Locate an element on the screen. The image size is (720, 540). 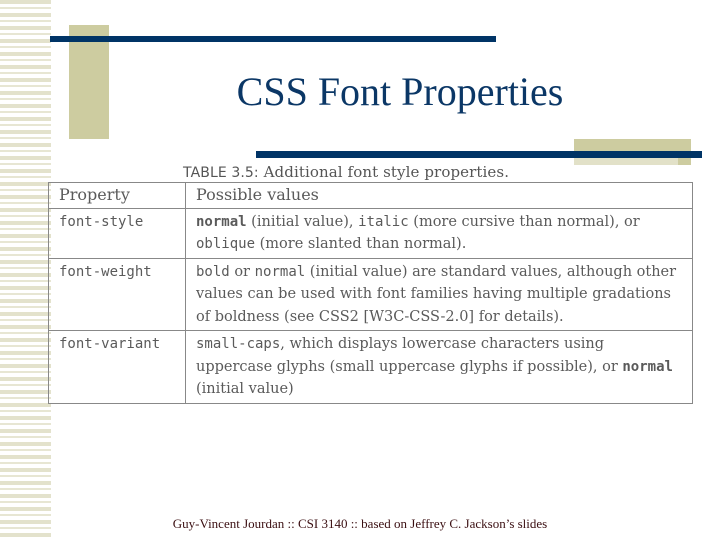
property-cell: font-variant is located at coordinates (117, 367).